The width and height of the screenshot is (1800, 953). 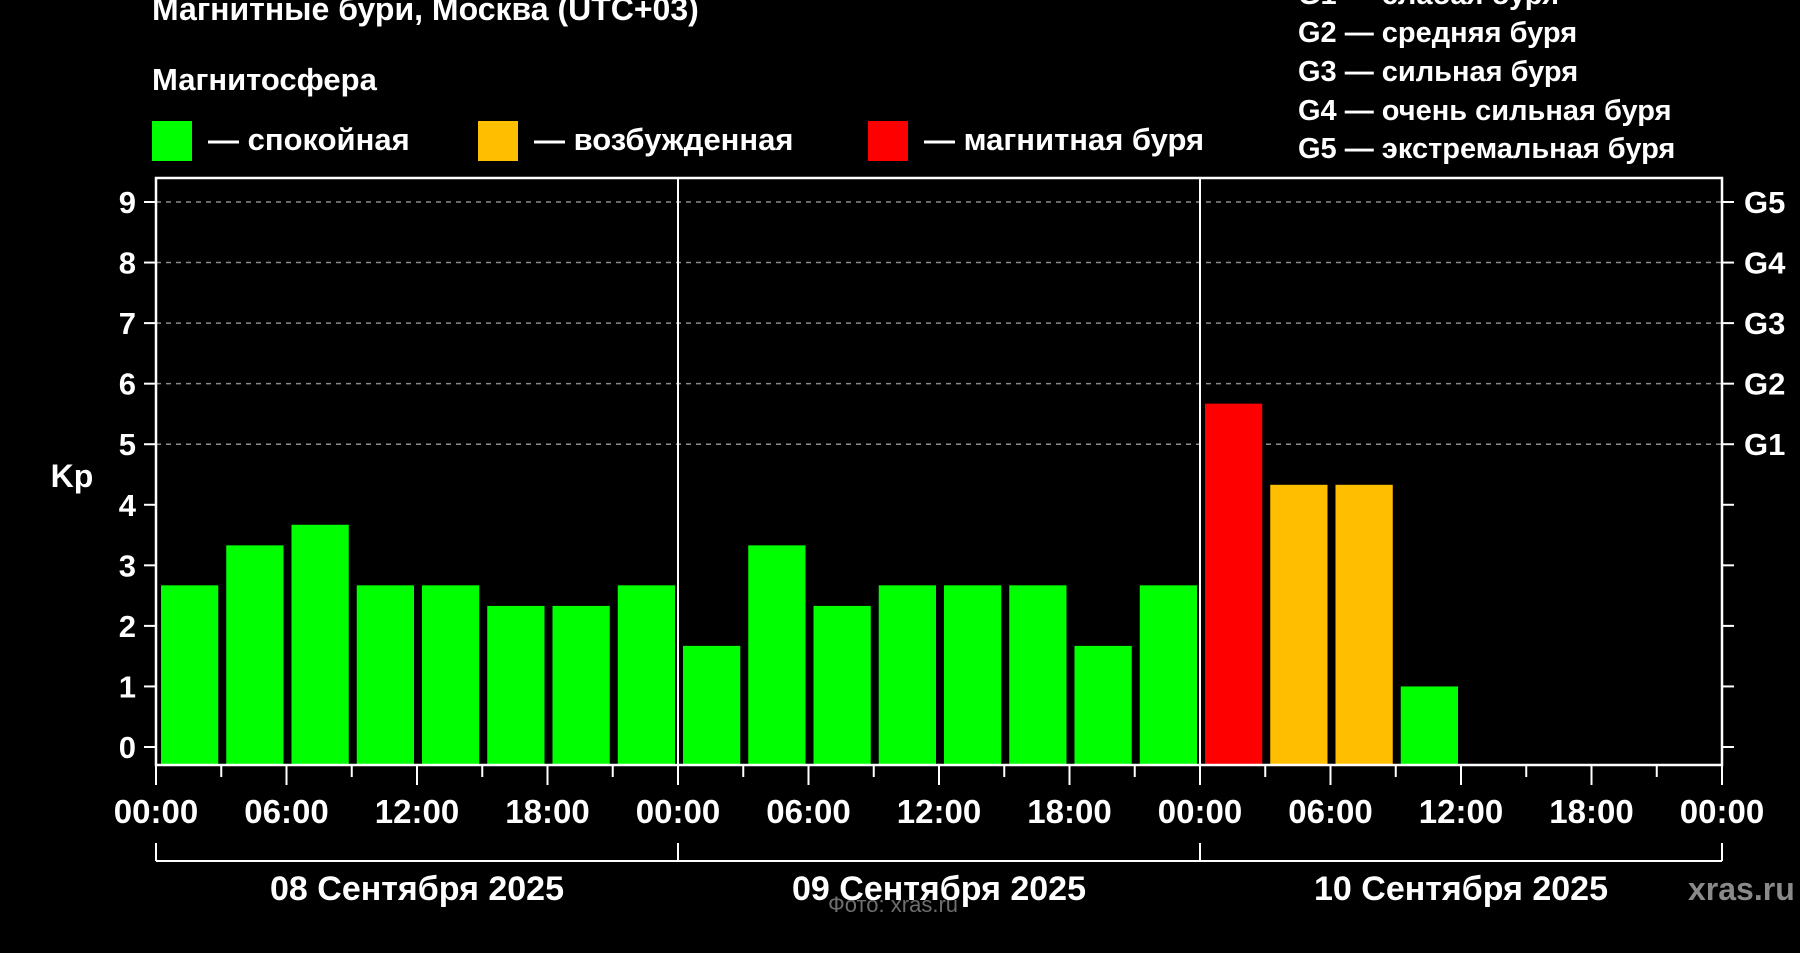 What do you see at coordinates (1765, 263) in the screenshot?
I see `g-scale-label: G4` at bounding box center [1765, 263].